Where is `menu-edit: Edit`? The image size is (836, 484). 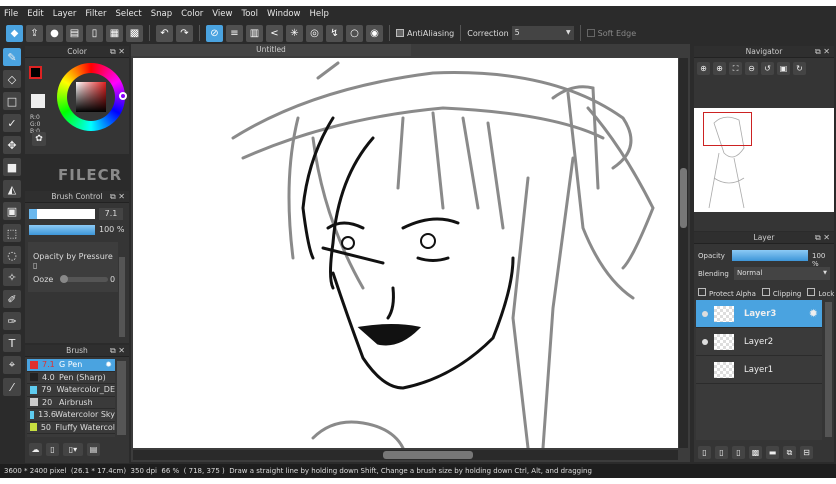 menu-edit: Edit is located at coordinates (35, 14).